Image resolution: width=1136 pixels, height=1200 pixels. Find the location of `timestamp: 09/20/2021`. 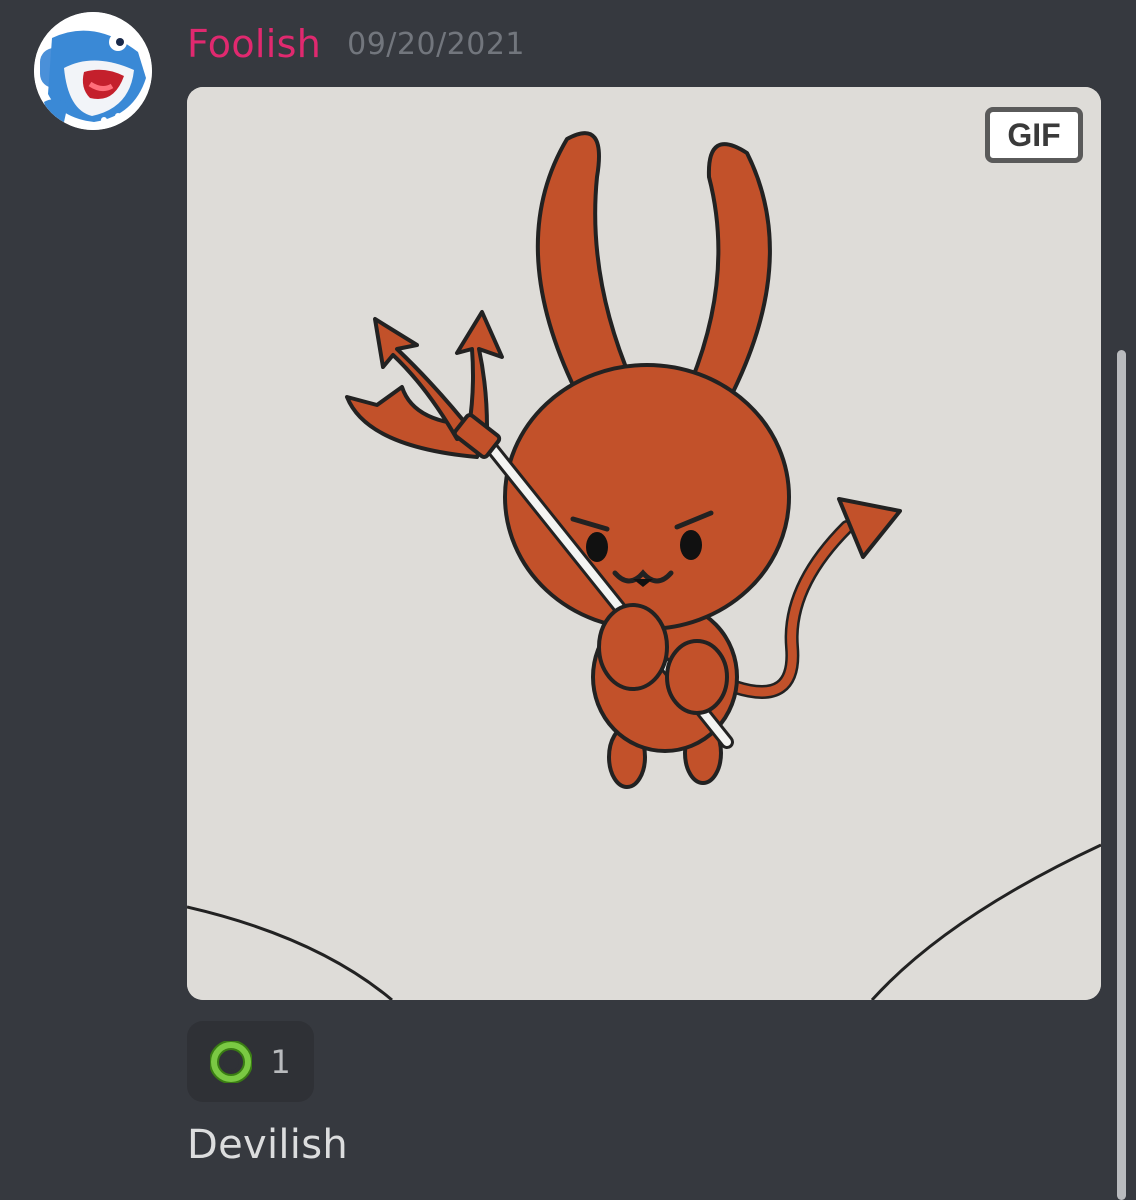

timestamp: 09/20/2021 is located at coordinates (436, 44).